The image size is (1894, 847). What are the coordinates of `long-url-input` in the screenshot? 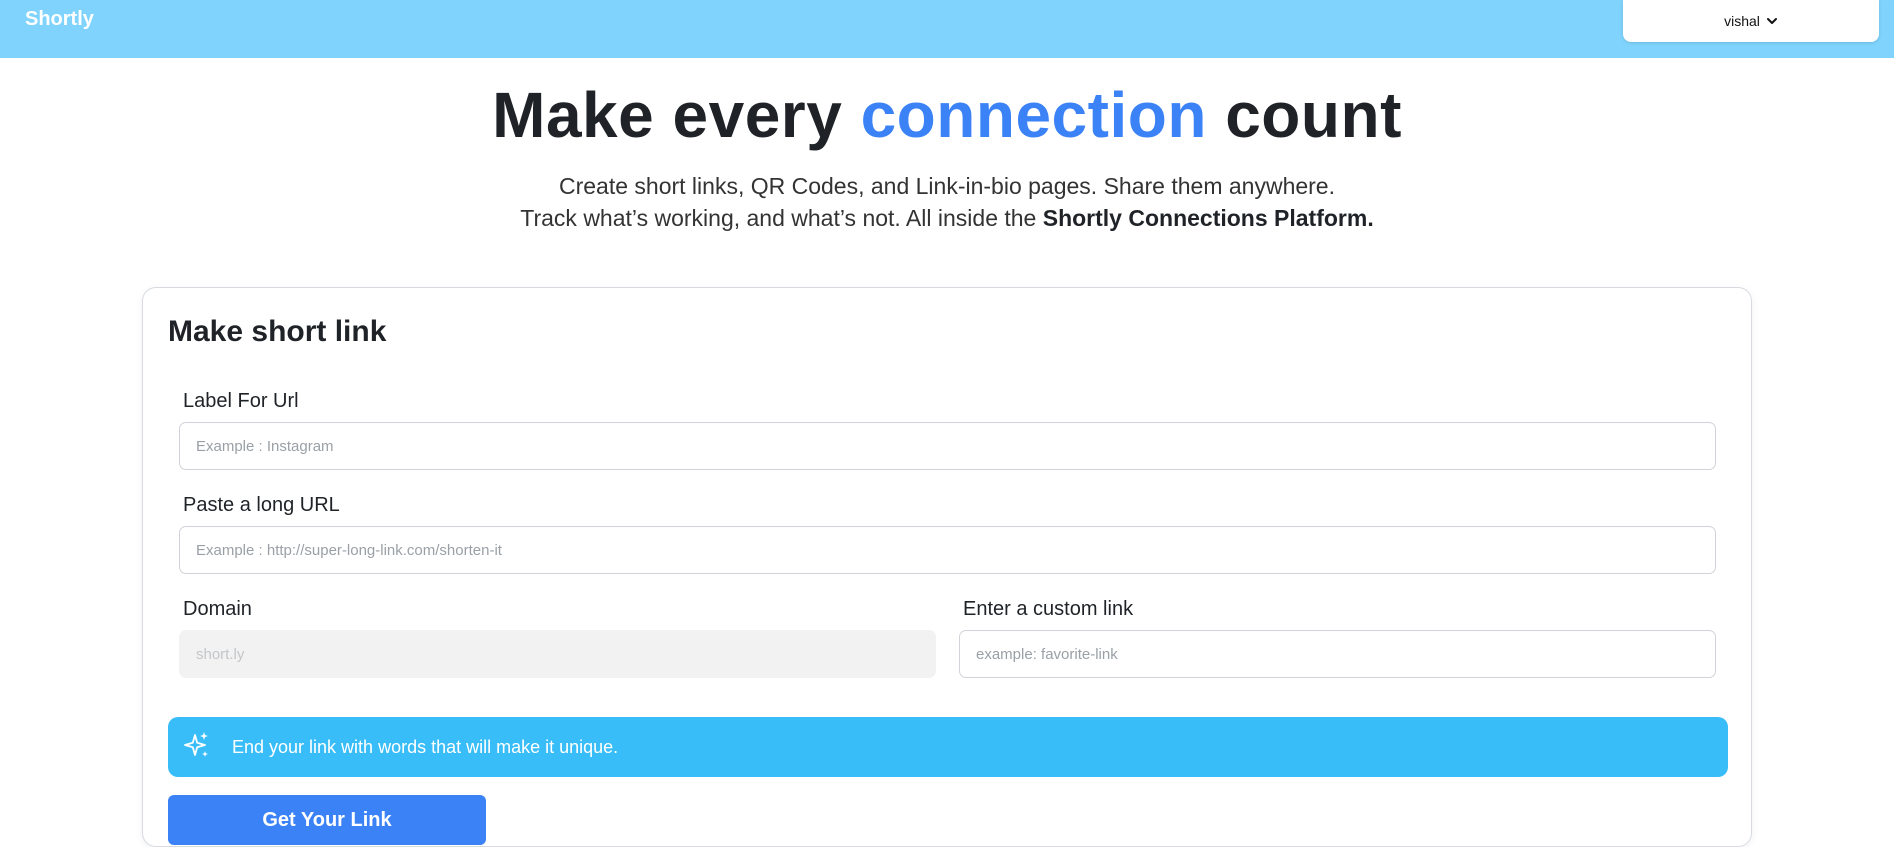 It's located at (947, 550).